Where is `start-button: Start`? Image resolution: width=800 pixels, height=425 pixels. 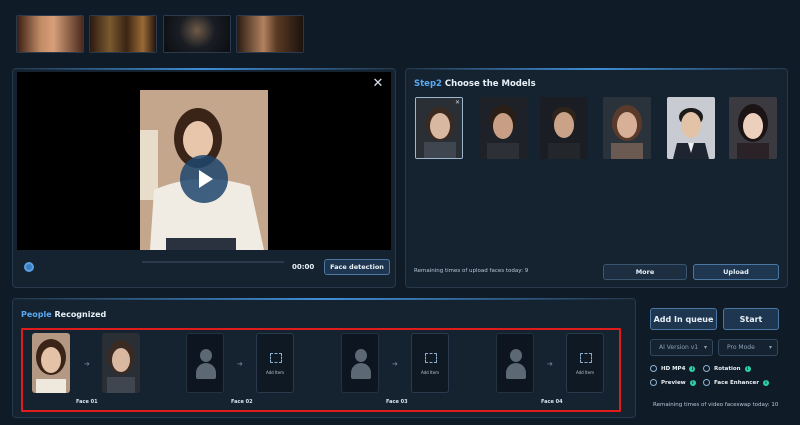
start-button: Start is located at coordinates (751, 319).